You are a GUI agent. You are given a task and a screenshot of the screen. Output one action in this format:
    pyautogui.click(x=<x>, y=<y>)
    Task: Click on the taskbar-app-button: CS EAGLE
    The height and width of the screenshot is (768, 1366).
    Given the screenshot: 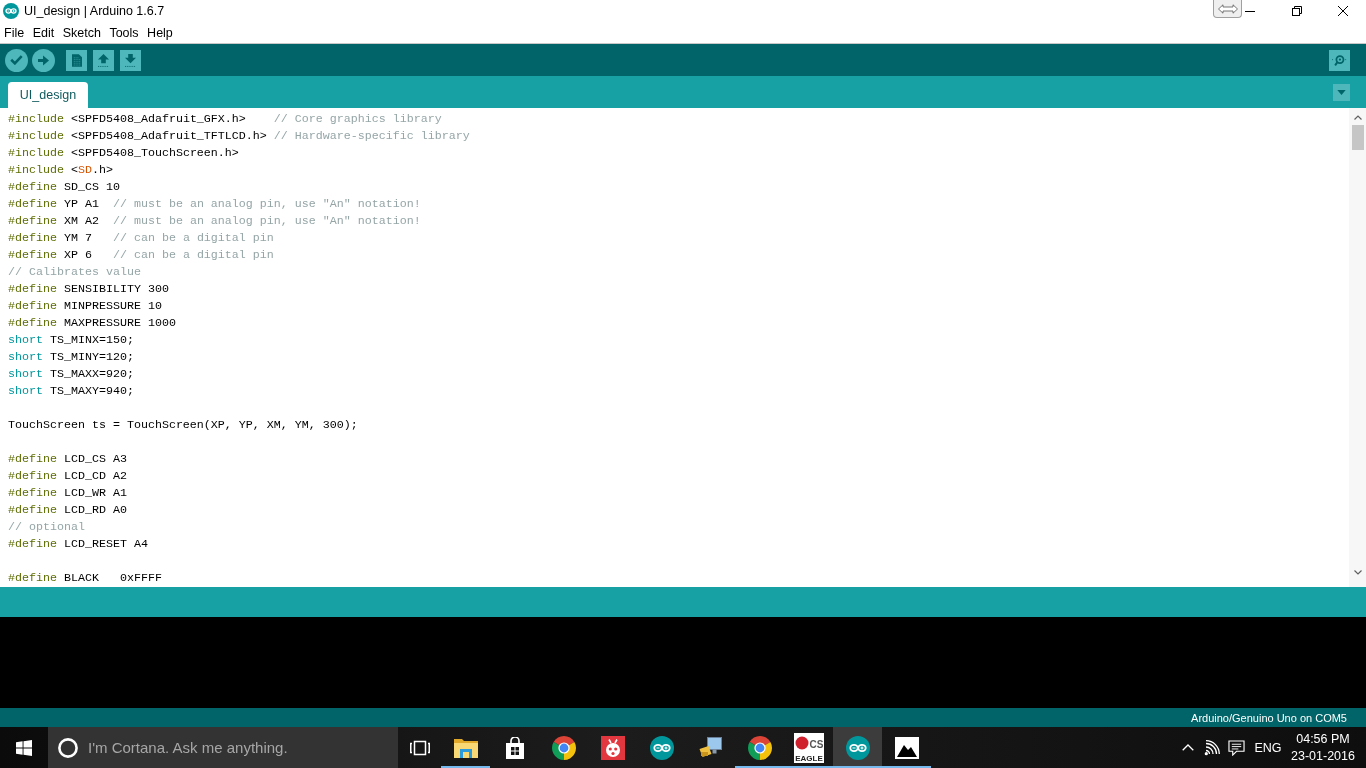 What is the action you would take?
    pyautogui.click(x=808, y=747)
    